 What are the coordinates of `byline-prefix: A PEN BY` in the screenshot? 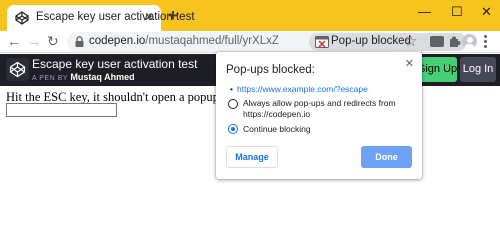 It's located at (50, 78).